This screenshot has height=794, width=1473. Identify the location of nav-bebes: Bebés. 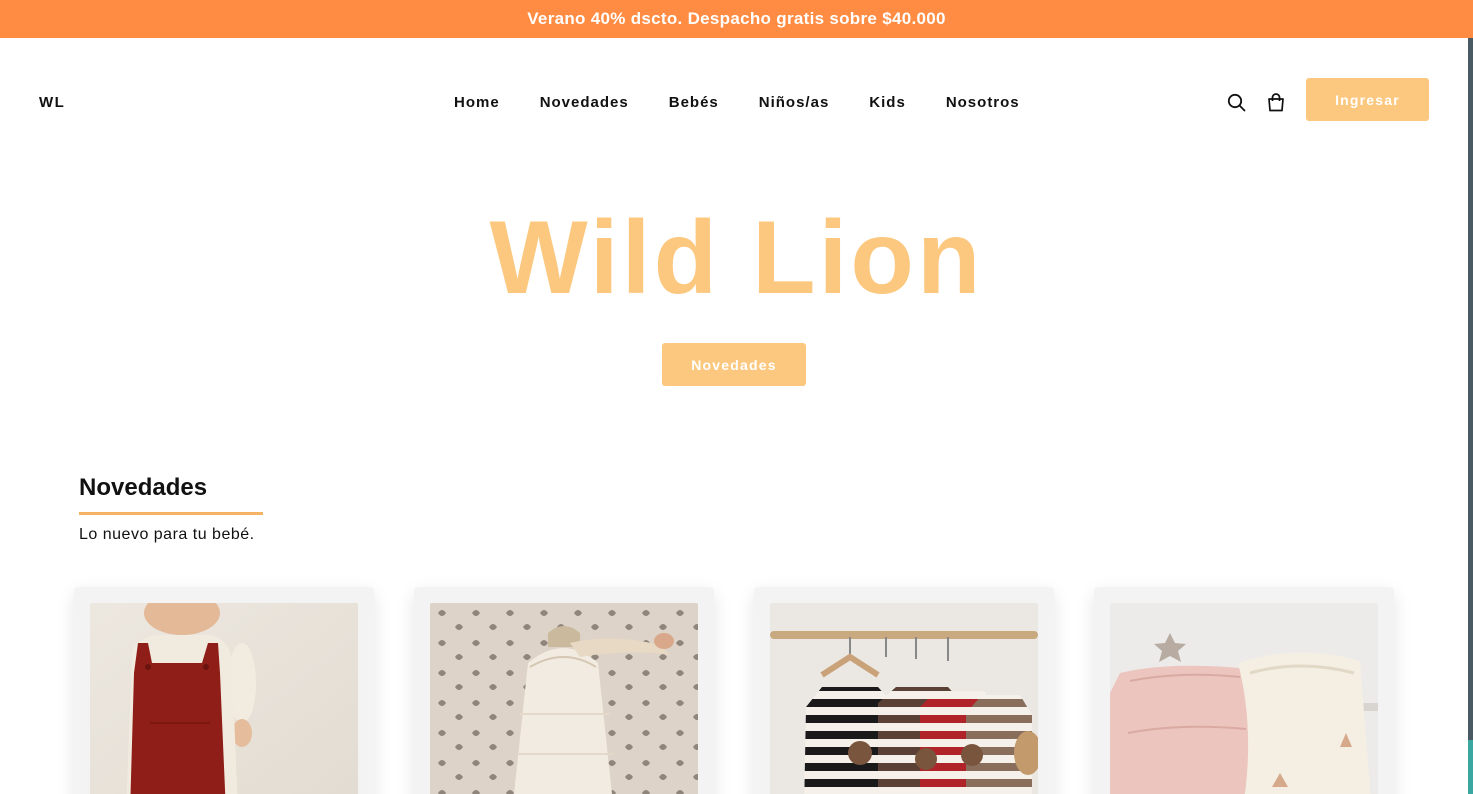
(694, 102).